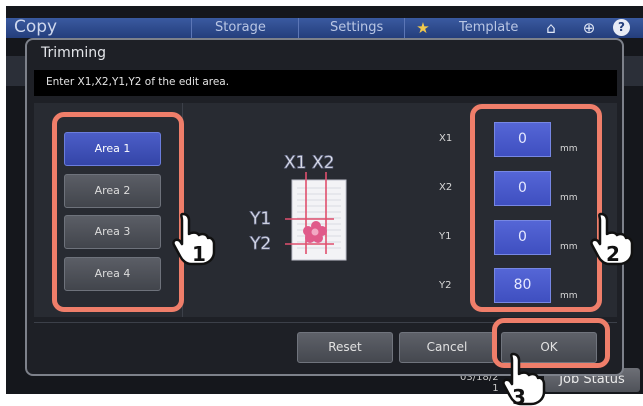  Describe the element at coordinates (445, 285) in the screenshot. I see `y2-label: Y2` at that location.